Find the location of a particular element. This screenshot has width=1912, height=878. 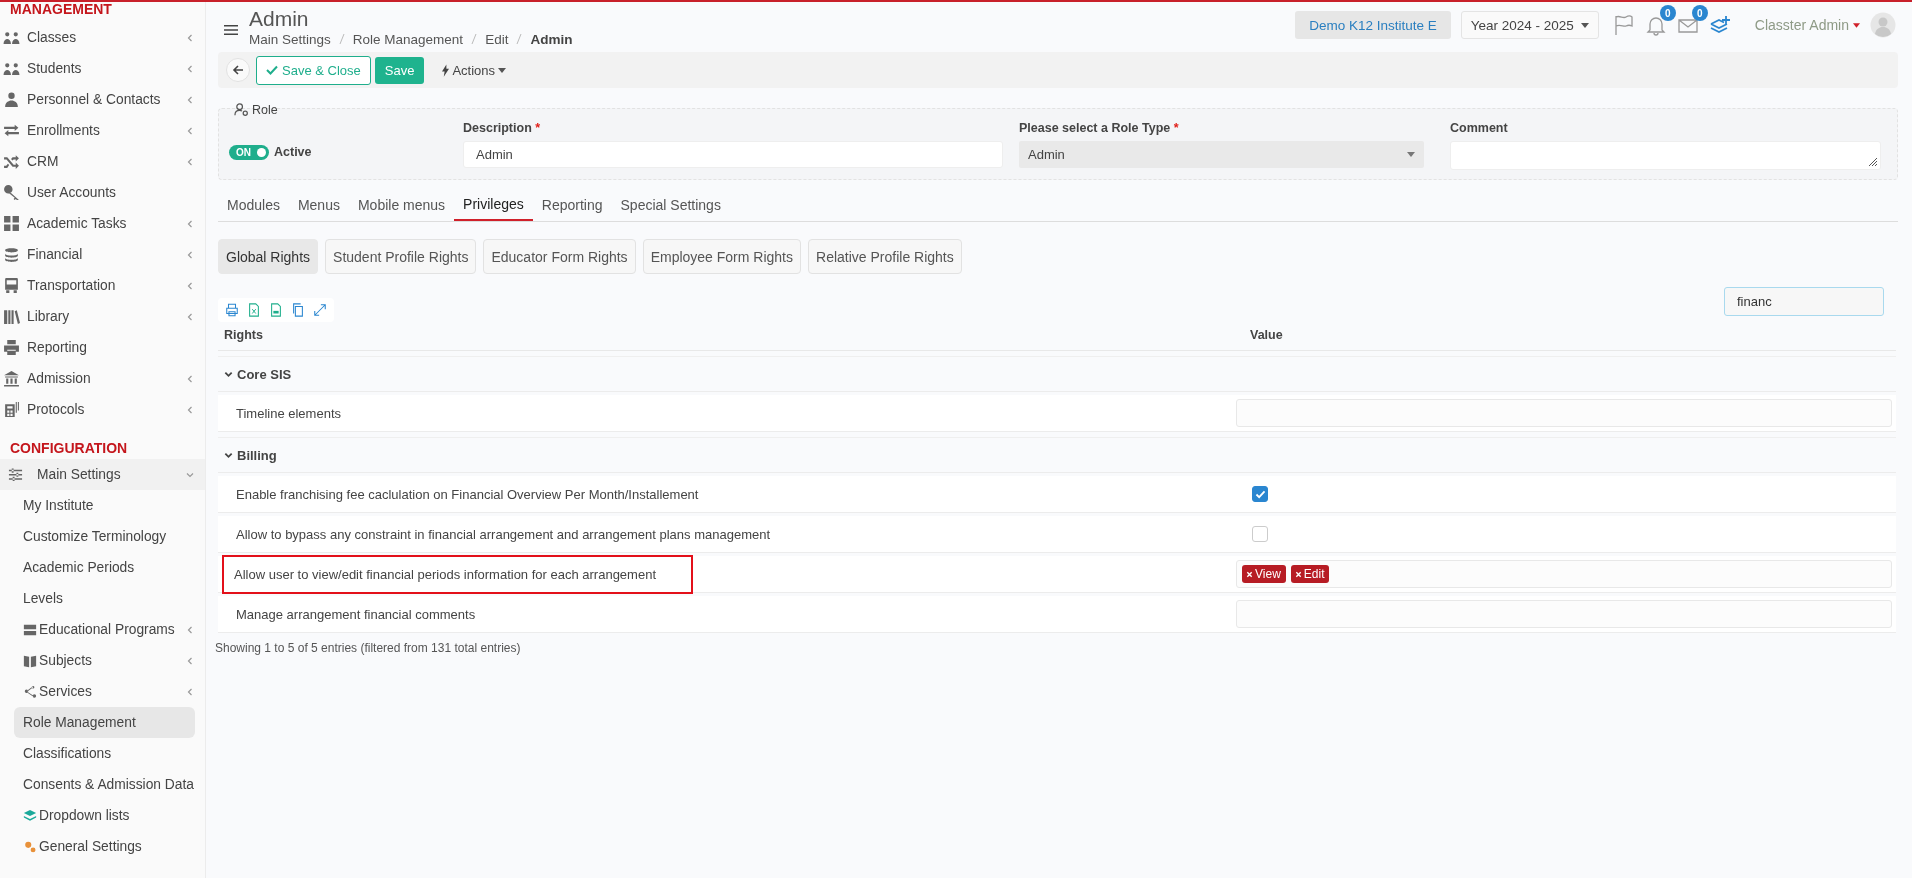

nav-item: Customize Terminology is located at coordinates (102, 536).